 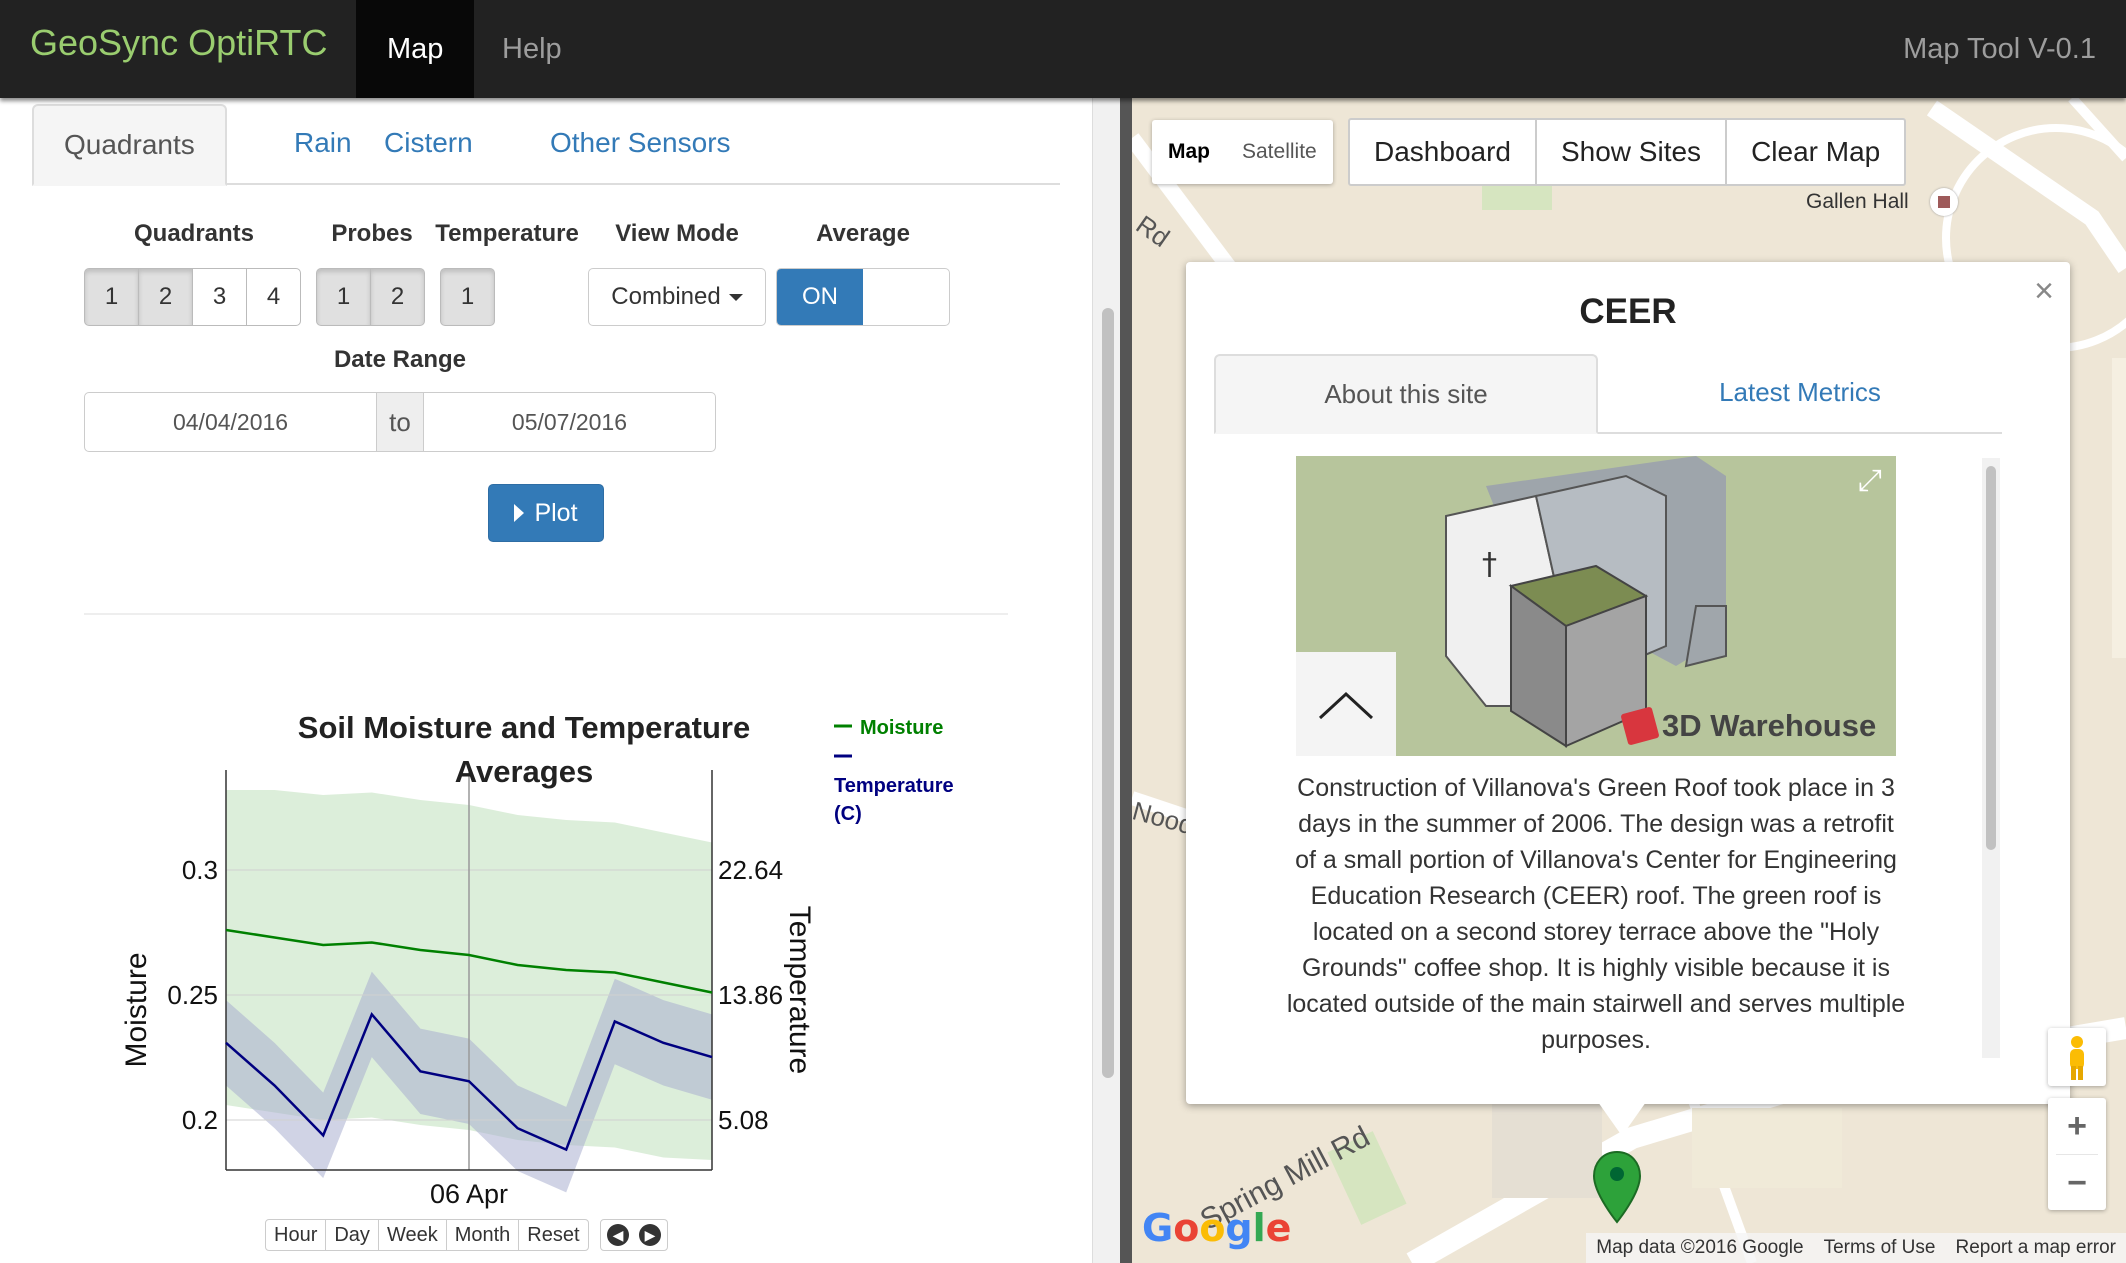 What do you see at coordinates (750, 995) in the screenshot?
I see `y2-tick-label-1: 13.86` at bounding box center [750, 995].